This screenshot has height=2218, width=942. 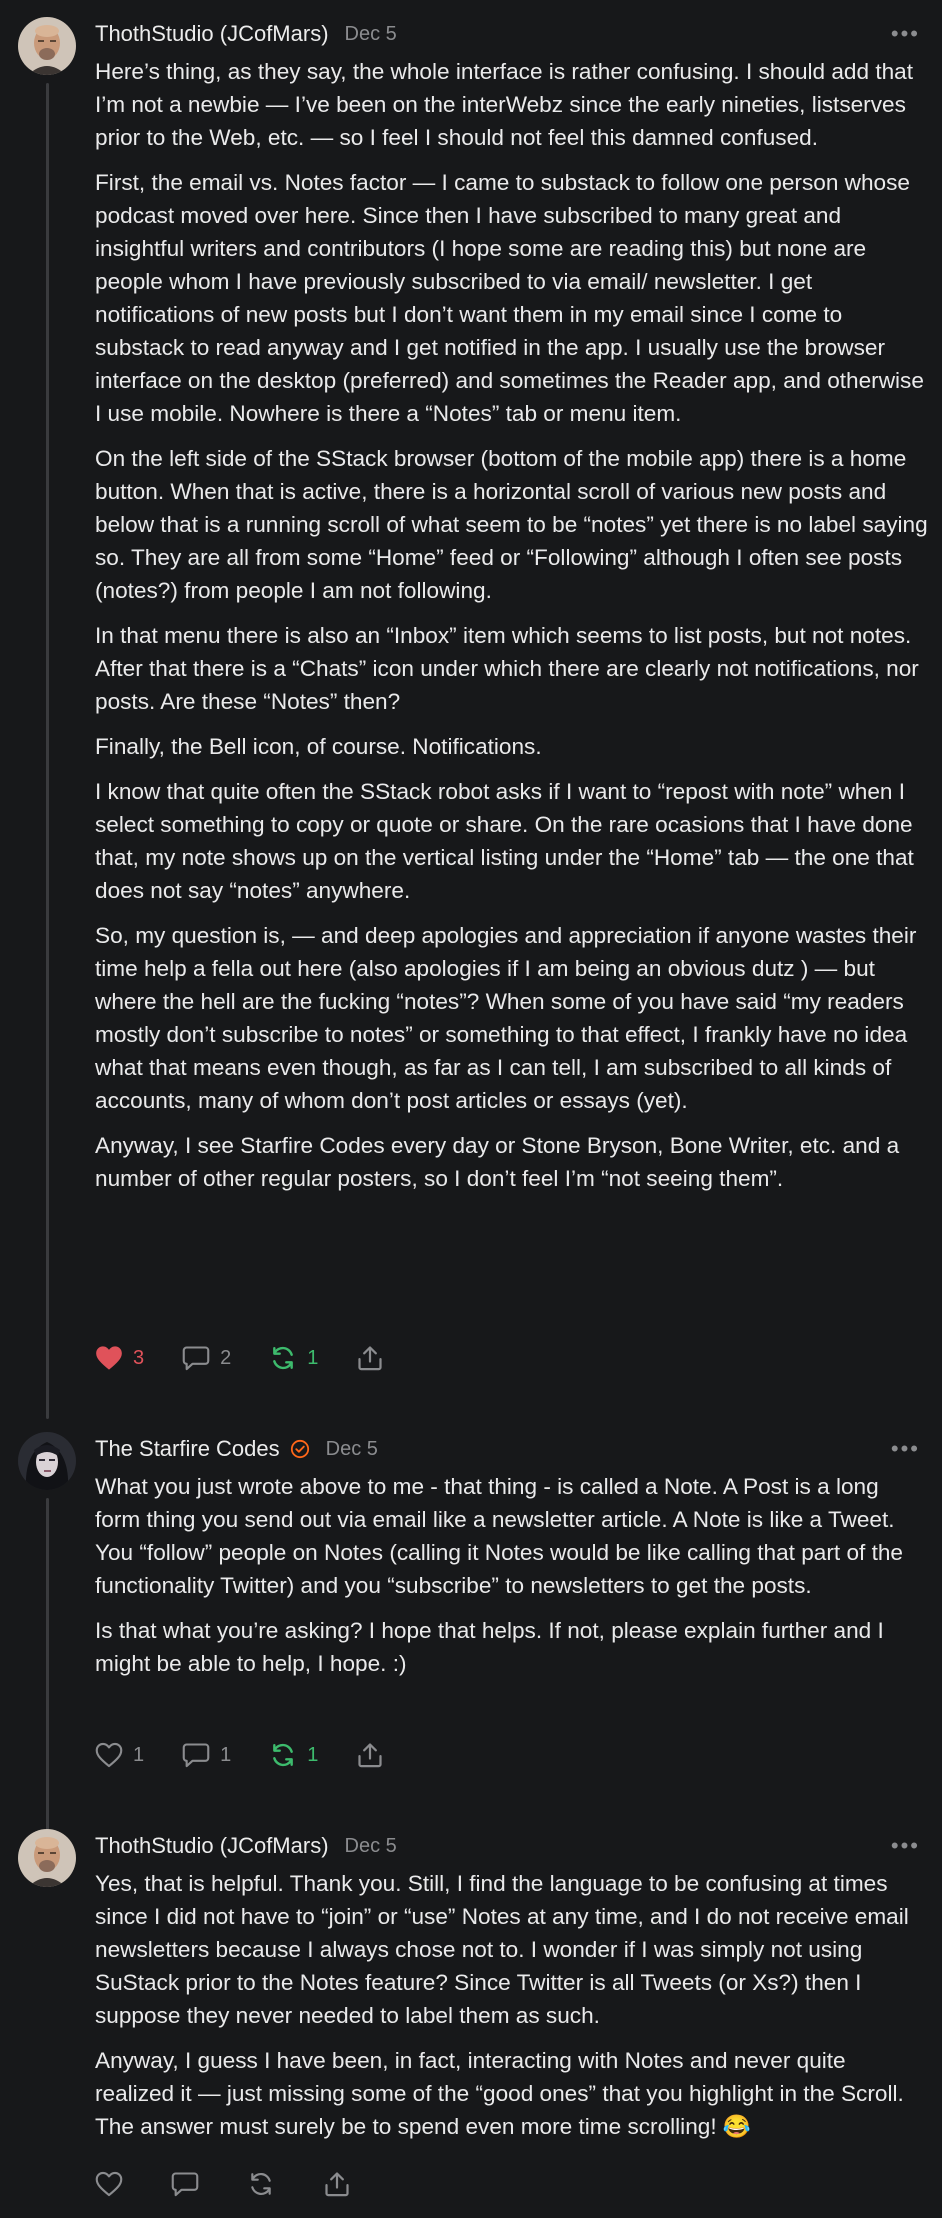 What do you see at coordinates (507, 1449) in the screenshot?
I see `note-header: The Starfire Codes Dec 5 •••` at bounding box center [507, 1449].